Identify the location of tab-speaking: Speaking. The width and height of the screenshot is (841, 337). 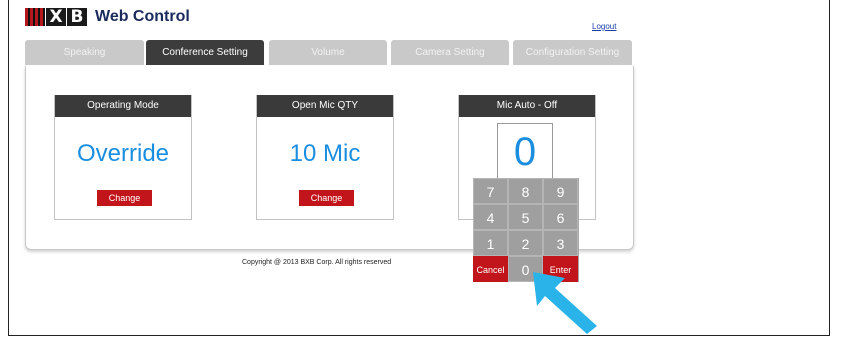
(84, 52).